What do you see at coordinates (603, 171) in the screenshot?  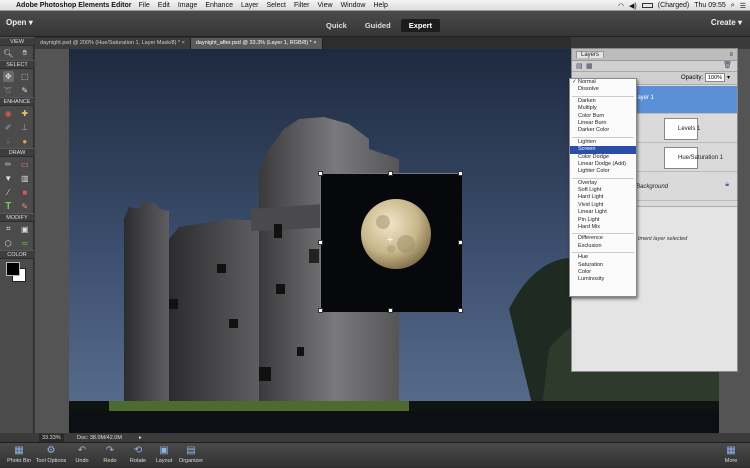 I see `blend-mode-lighter-color: Lighter Color` at bounding box center [603, 171].